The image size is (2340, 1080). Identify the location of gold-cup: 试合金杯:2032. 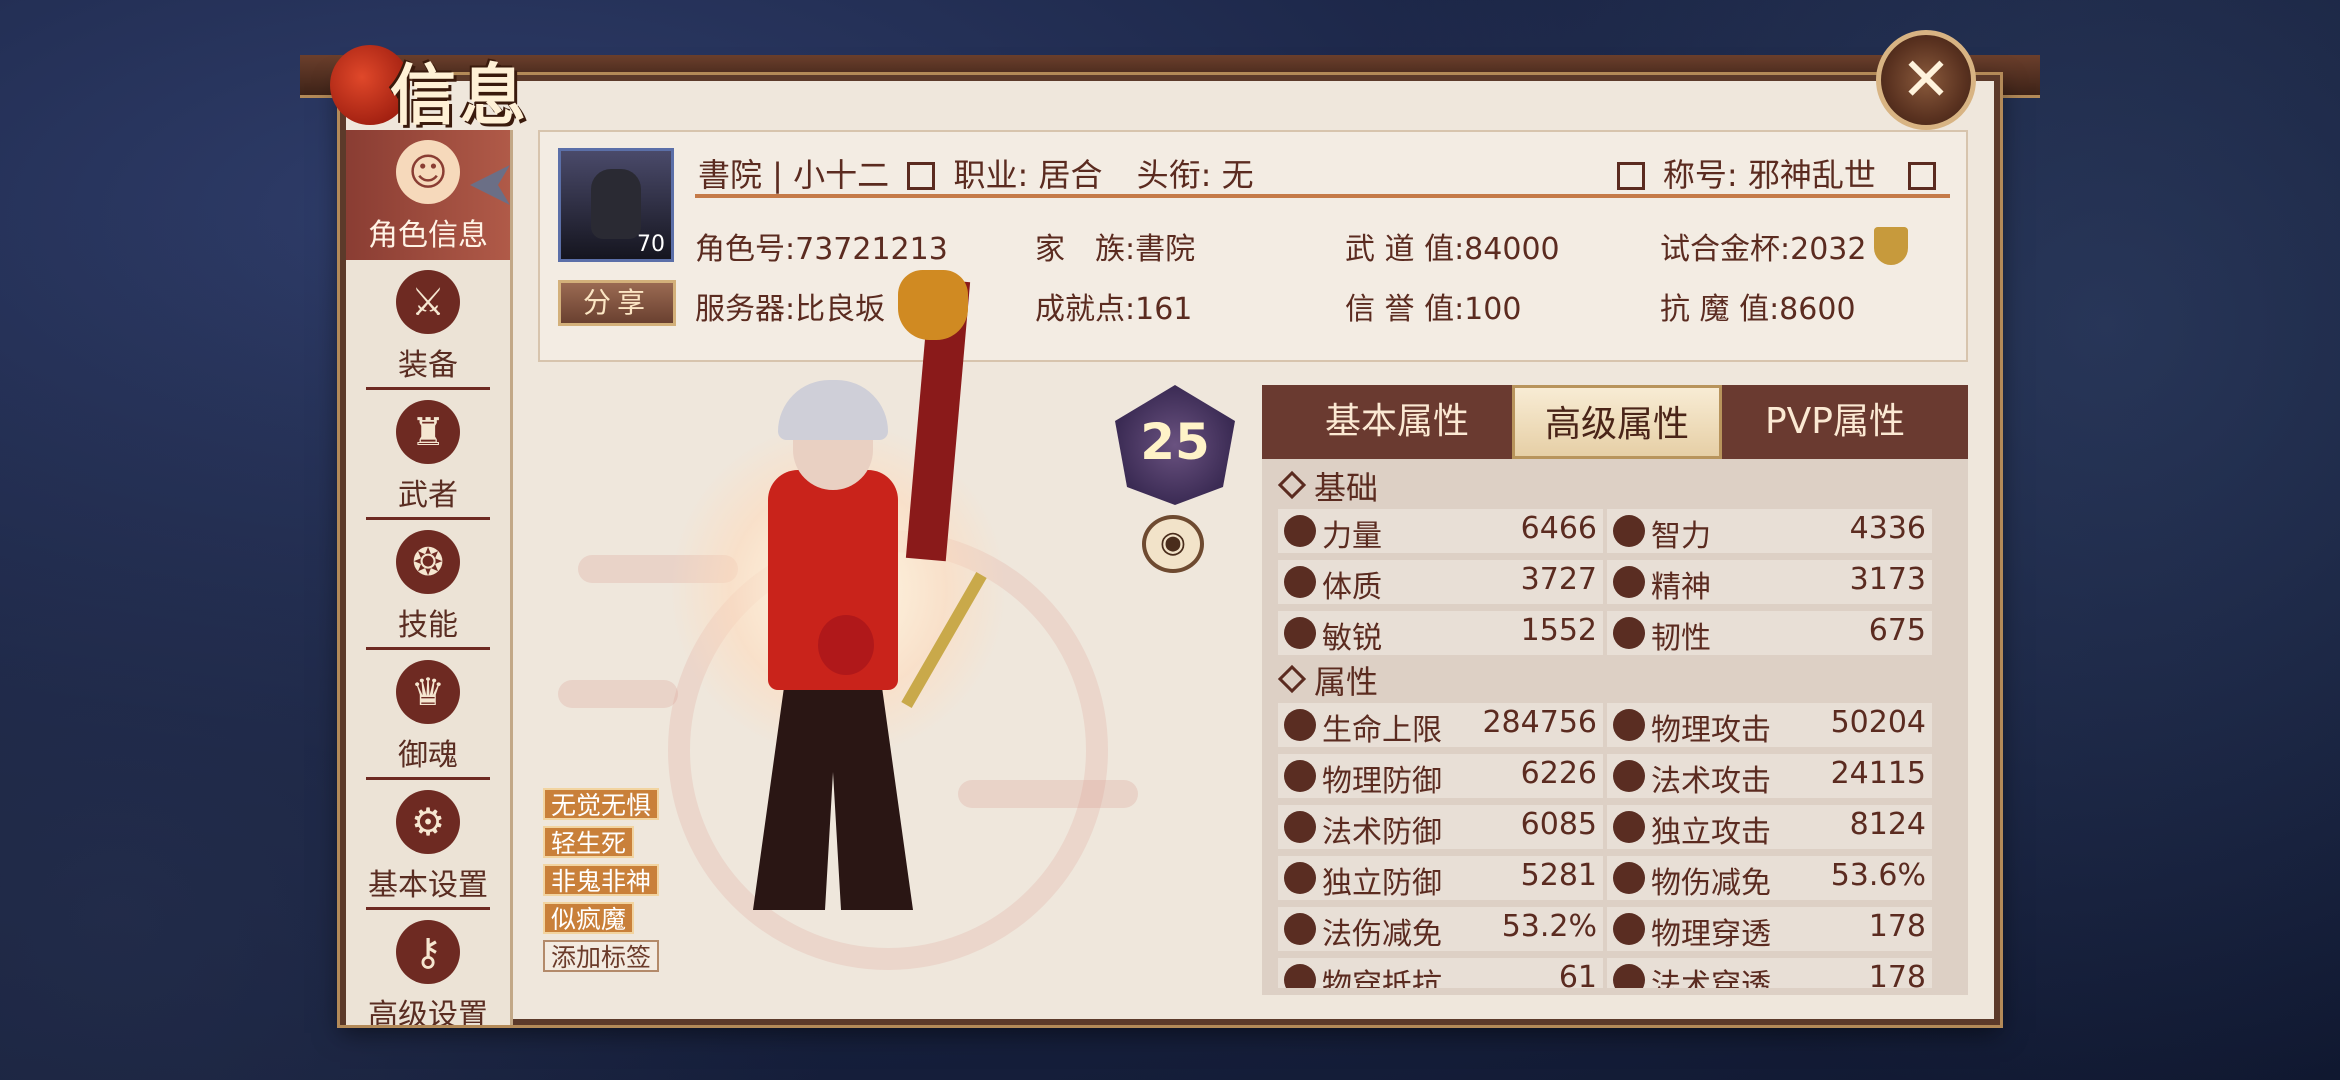
(1784, 246).